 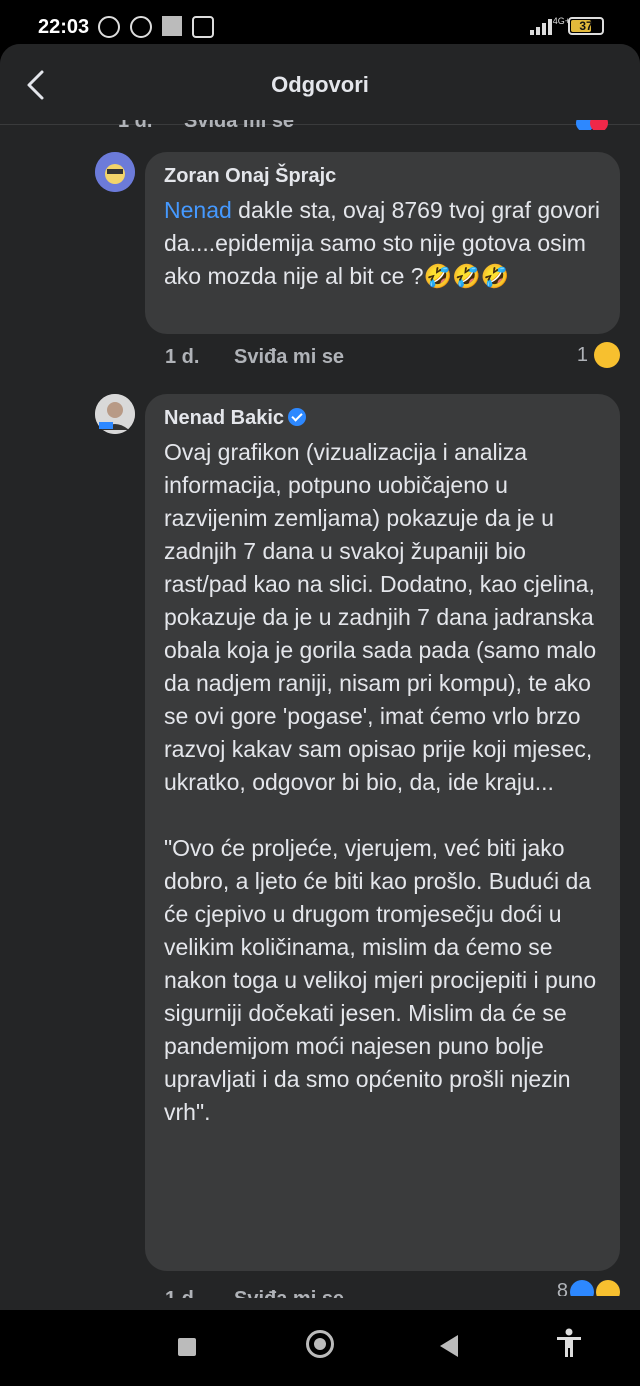 I want to click on reaction-count: 8, so click(x=562, y=1288).